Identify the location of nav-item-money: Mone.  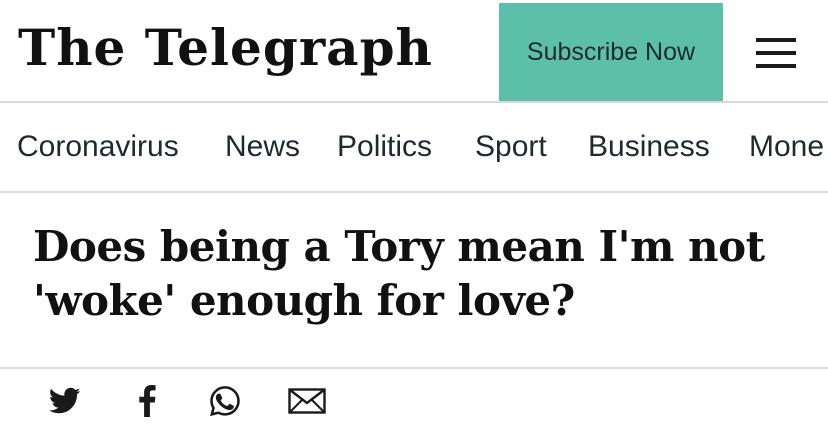
(786, 147).